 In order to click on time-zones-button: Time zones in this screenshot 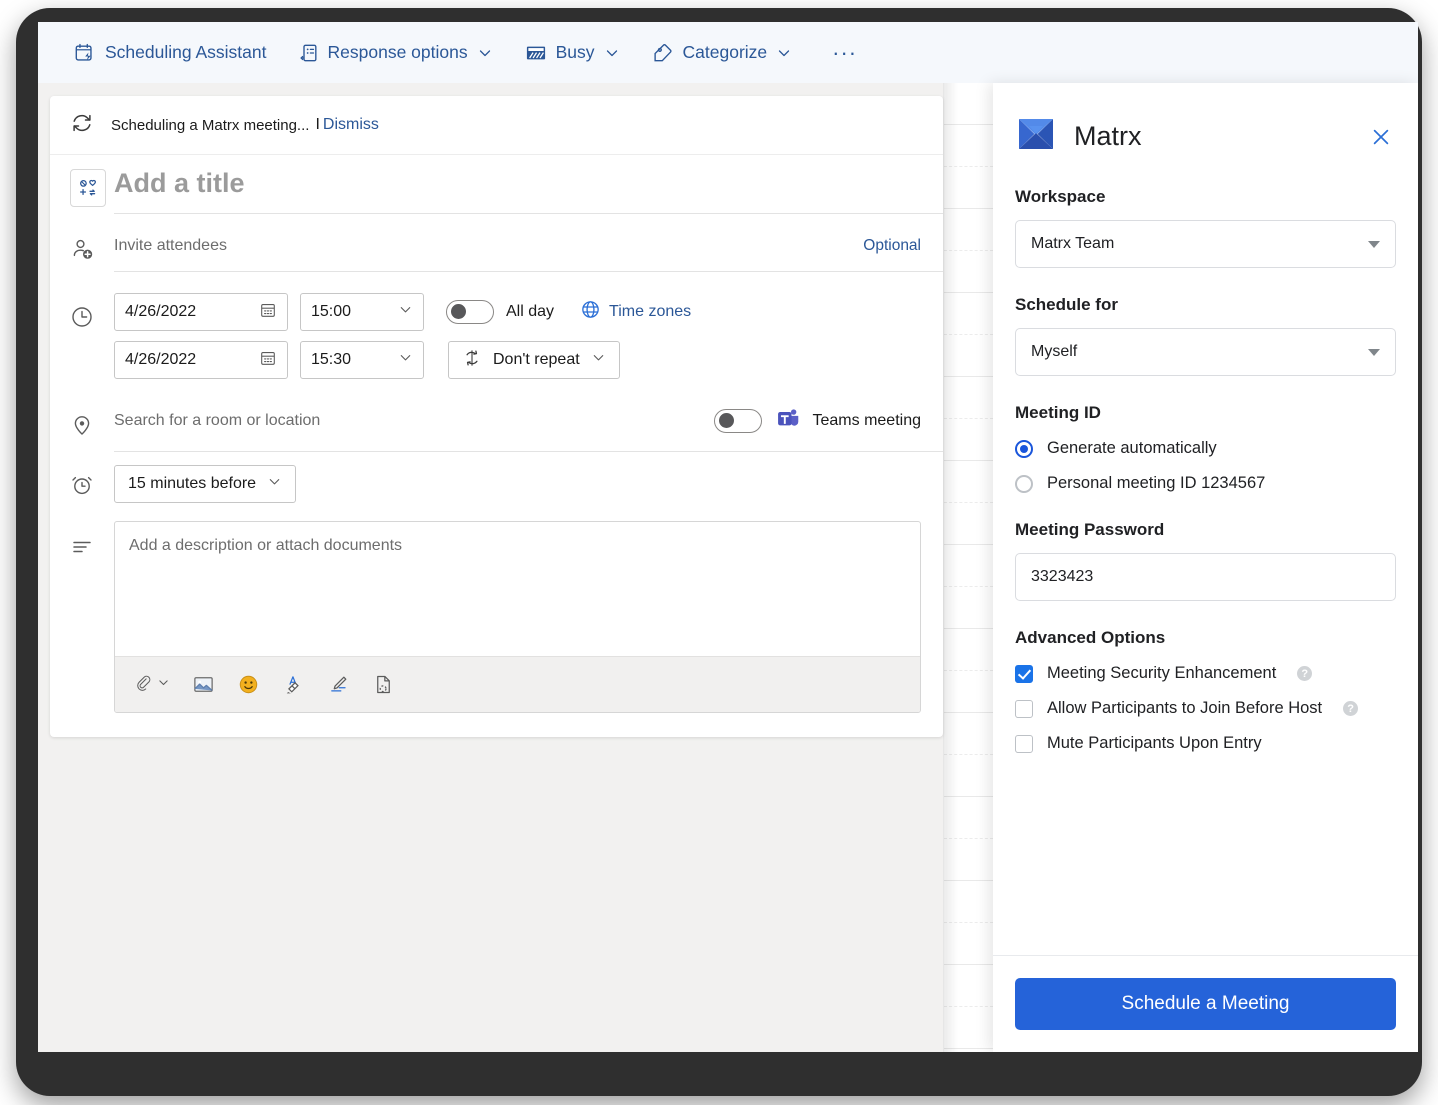, I will do `click(635, 312)`.